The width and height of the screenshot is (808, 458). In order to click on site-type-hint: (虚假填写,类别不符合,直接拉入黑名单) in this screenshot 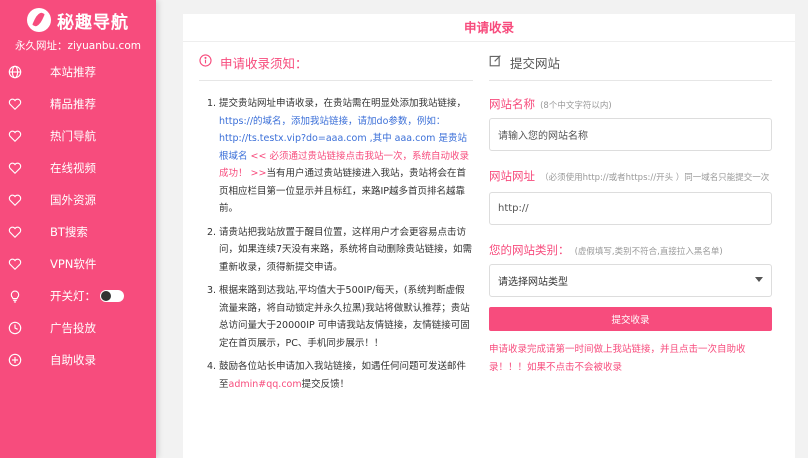, I will do `click(648, 252)`.